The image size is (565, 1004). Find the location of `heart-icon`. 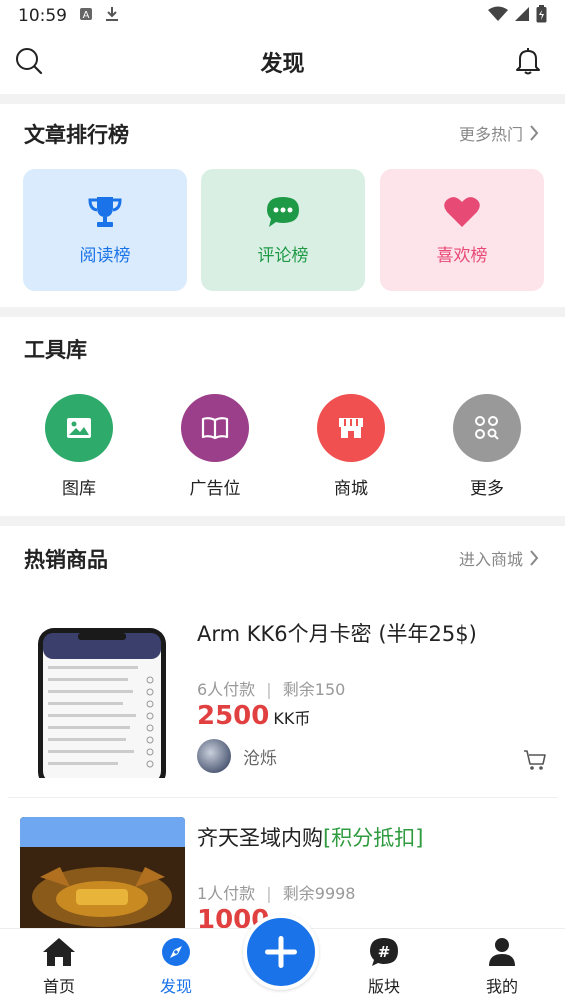

heart-icon is located at coordinates (462, 211).